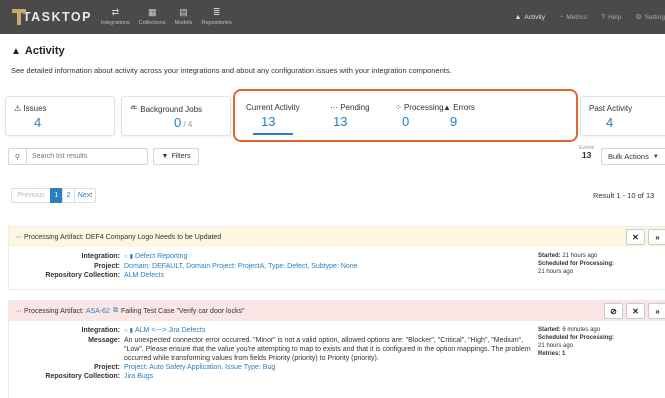 This screenshot has height=398, width=665. I want to click on question-icon: ?, so click(603, 17).